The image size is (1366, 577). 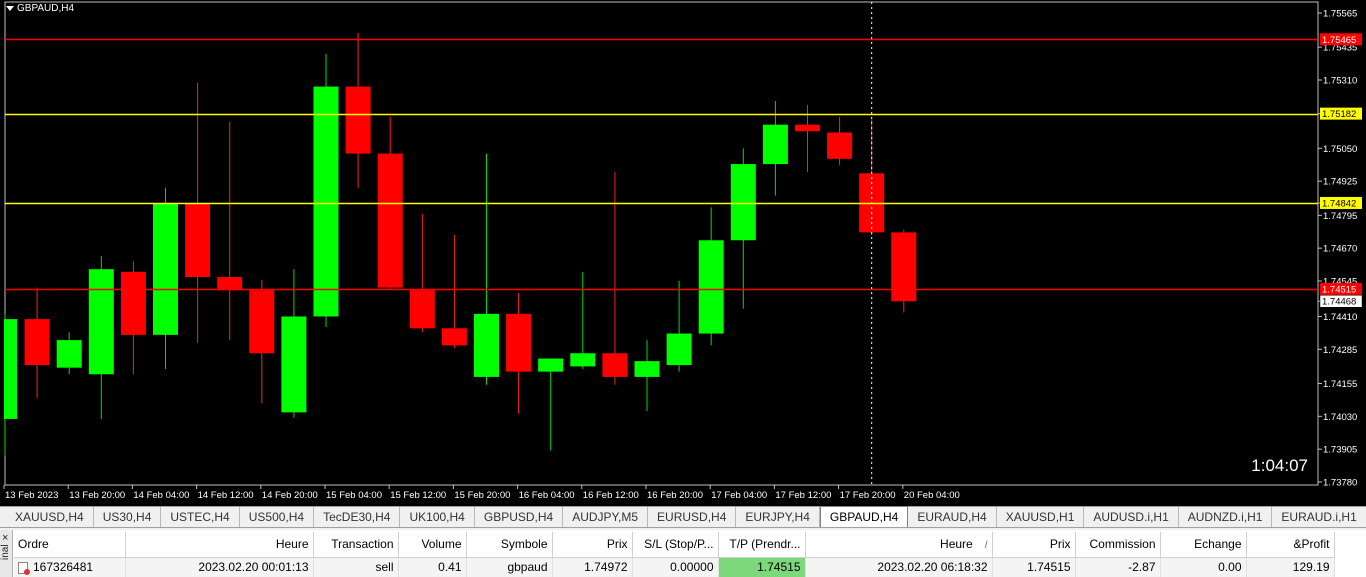 What do you see at coordinates (1226, 517) in the screenshot?
I see `chart-tab: AUDNZD.i,H1` at bounding box center [1226, 517].